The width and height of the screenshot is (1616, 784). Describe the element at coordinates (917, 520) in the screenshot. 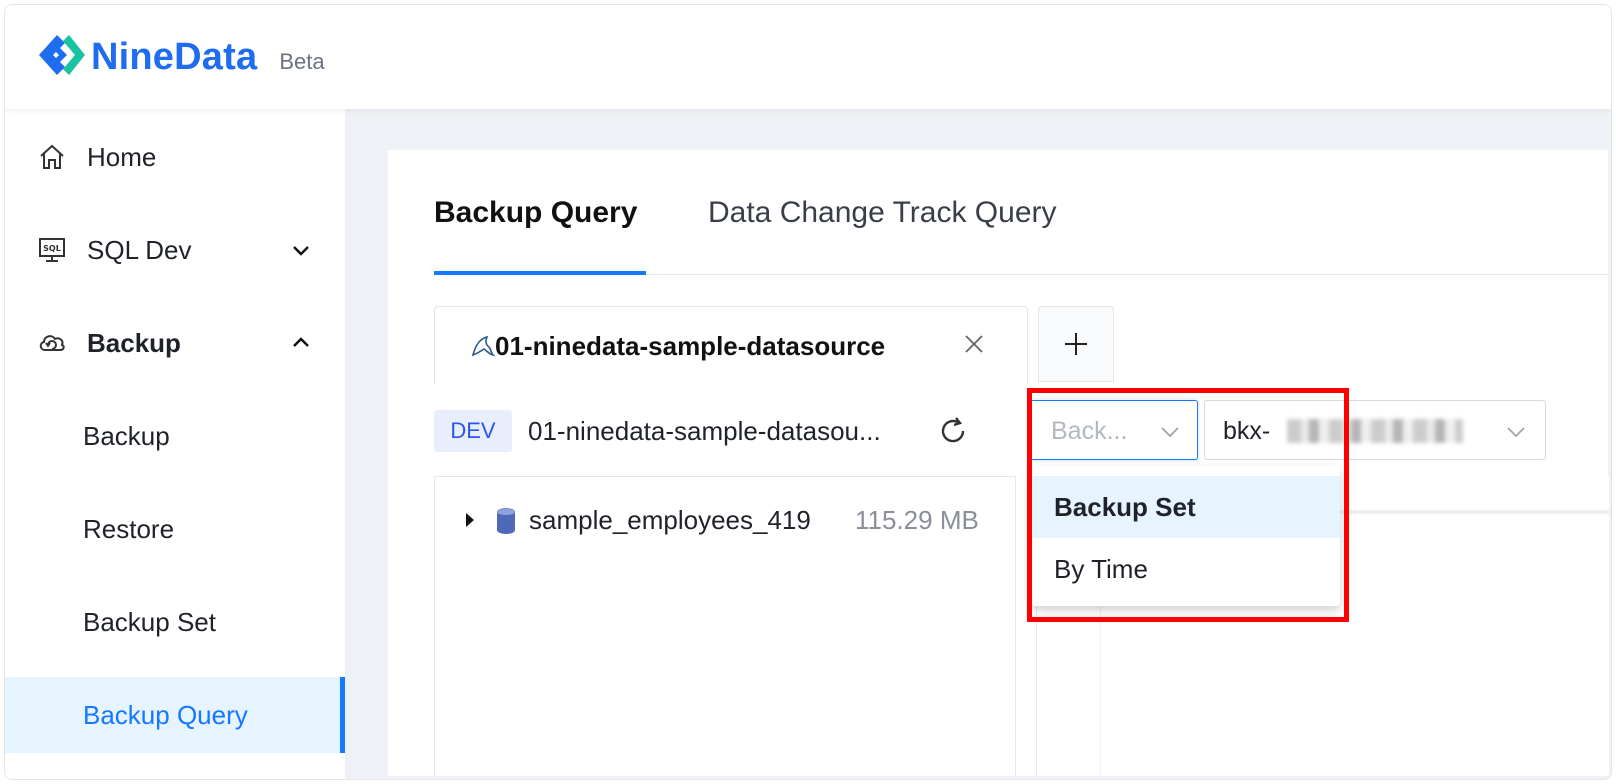

I see `database-size: 115.29 MB` at that location.